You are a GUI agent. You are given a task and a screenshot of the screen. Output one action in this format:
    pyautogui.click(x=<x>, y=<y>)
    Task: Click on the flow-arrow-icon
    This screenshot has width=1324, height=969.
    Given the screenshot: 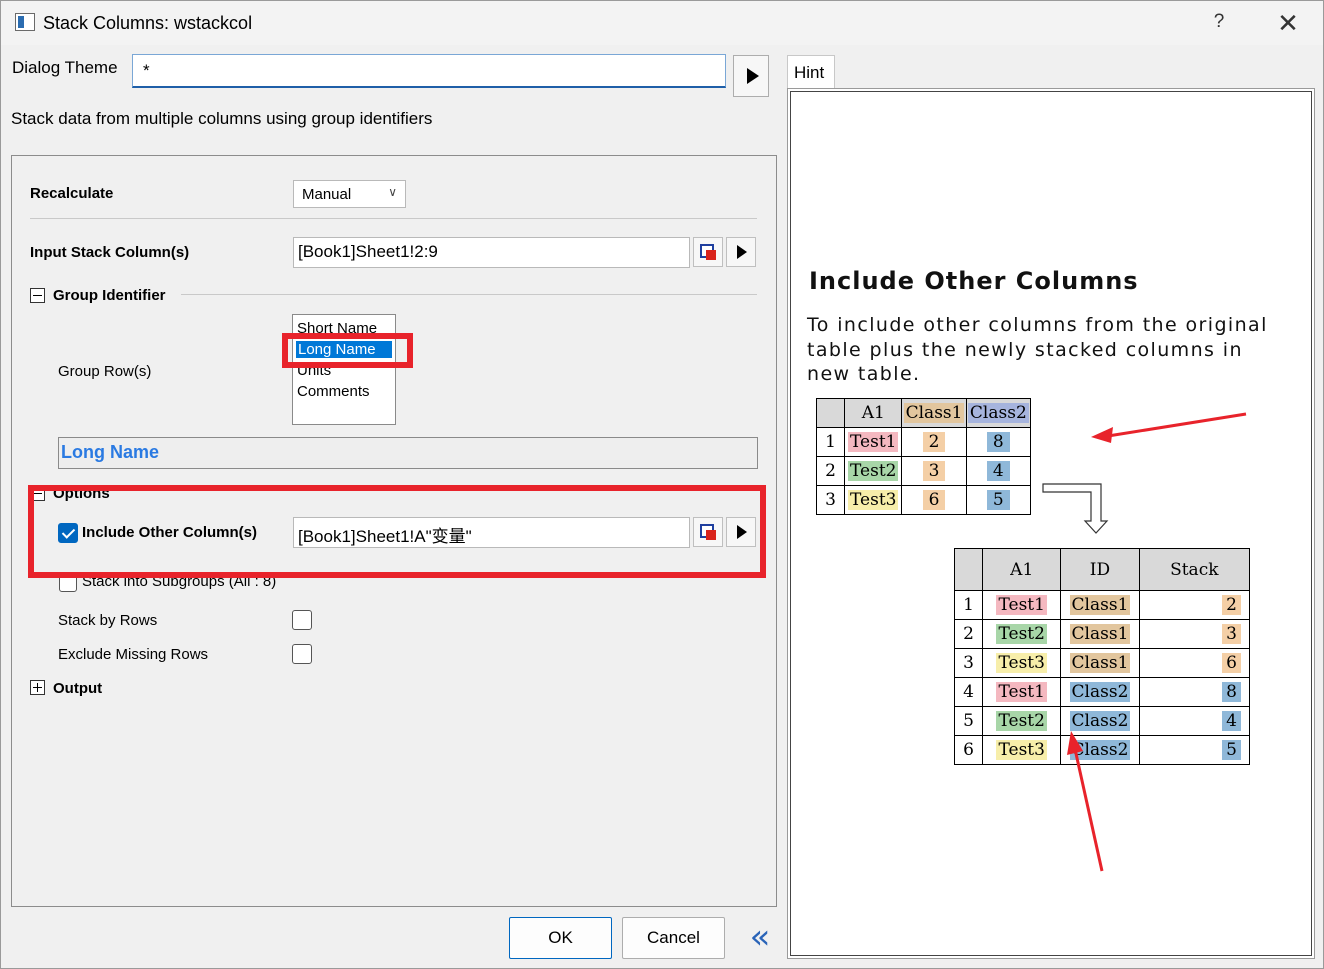 What is the action you would take?
    pyautogui.click(x=1075, y=508)
    